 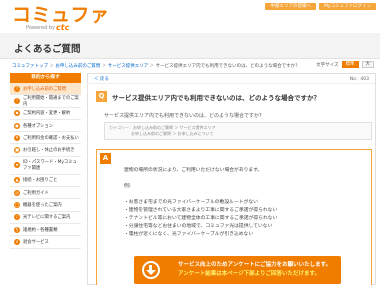 I want to click on question-detail: サービス提供エリア内でも利用できないのは、どのような場合ですか？, so click(x=184, y=116).